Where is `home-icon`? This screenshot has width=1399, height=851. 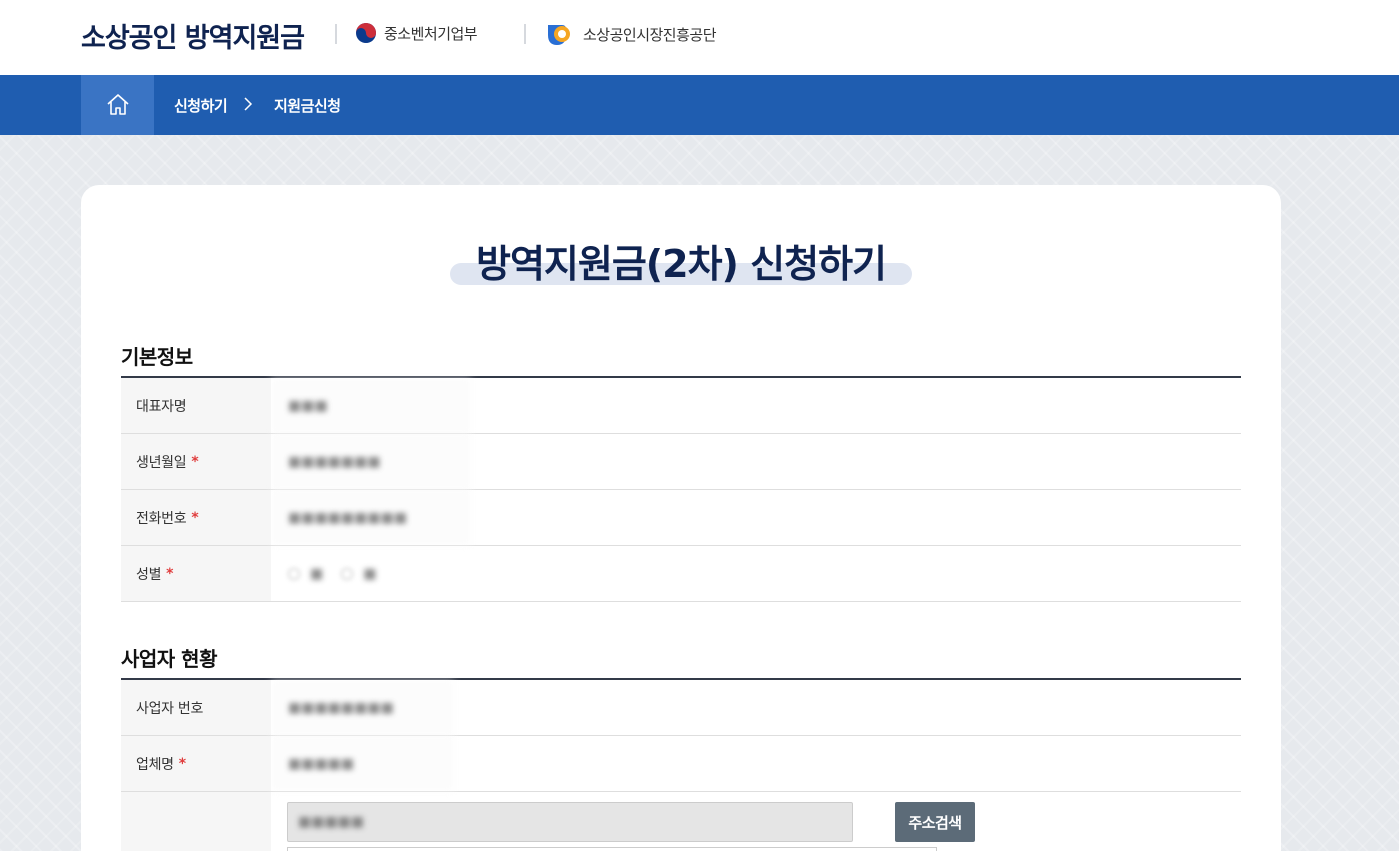
home-icon is located at coordinates (117, 104).